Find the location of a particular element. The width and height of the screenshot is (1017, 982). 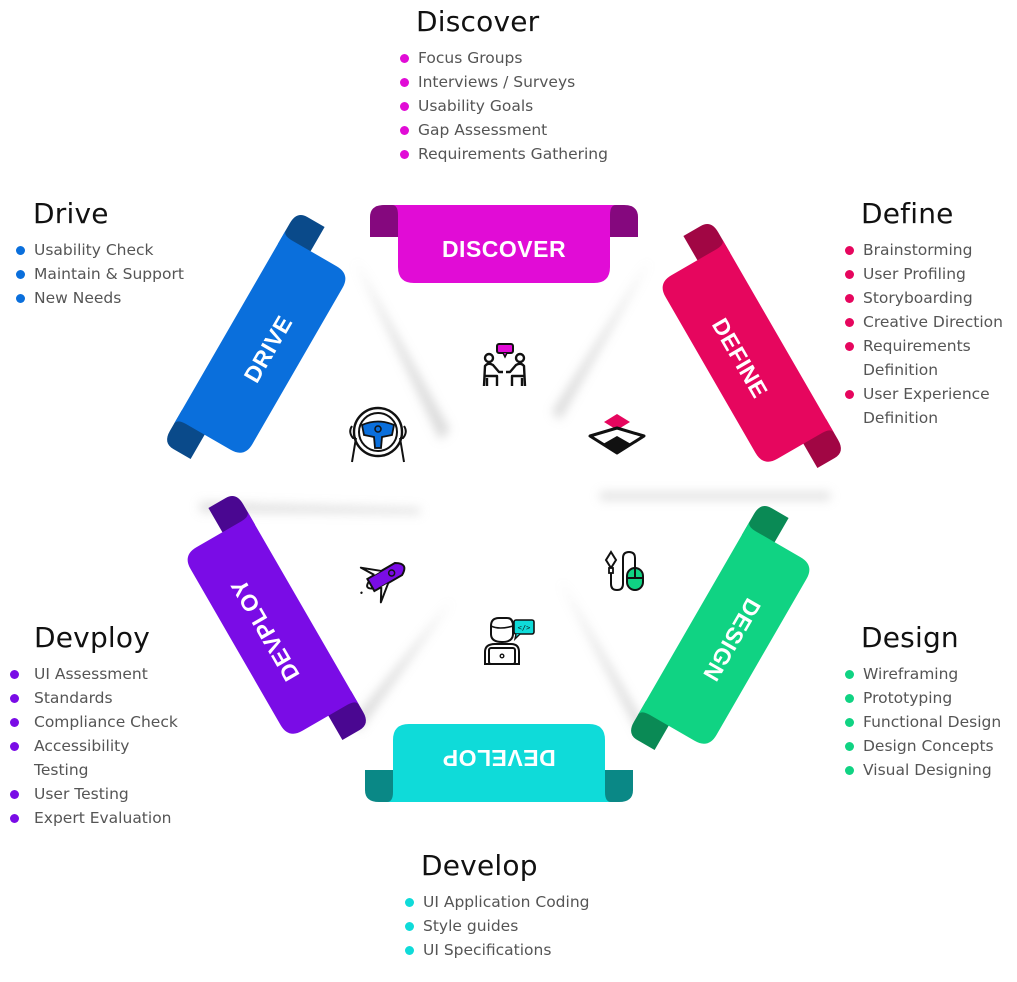

list-item-text: Design Concepts is located at coordinates (928, 746).